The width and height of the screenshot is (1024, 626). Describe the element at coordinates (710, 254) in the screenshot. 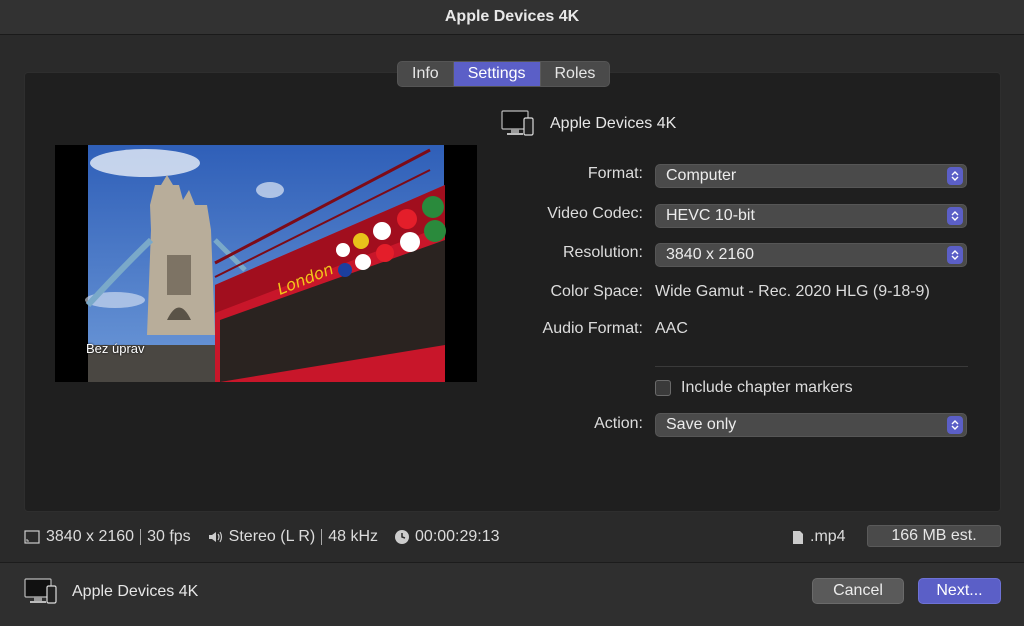

I see `resolution-value: 3840 x 2160` at that location.